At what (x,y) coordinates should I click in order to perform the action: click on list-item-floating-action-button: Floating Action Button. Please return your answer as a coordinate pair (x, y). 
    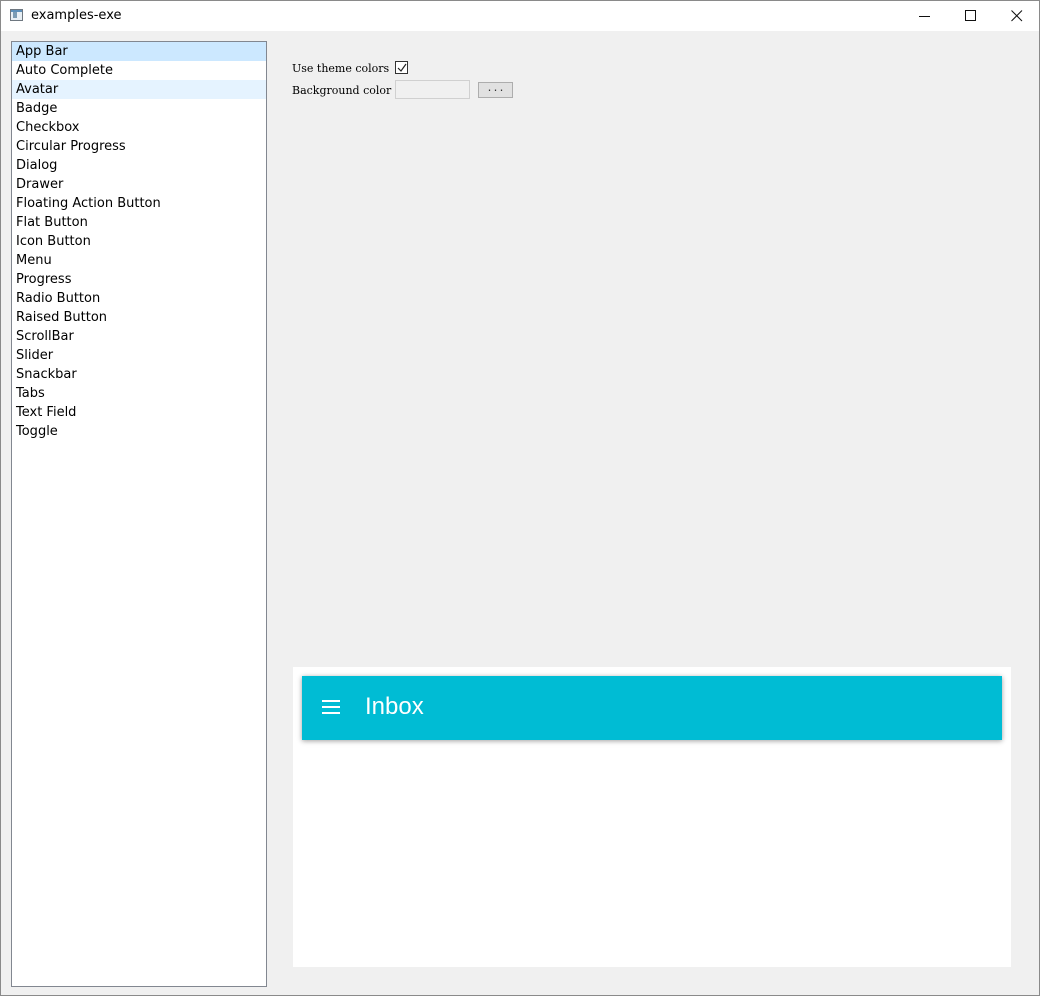
    Looking at the image, I should click on (139, 203).